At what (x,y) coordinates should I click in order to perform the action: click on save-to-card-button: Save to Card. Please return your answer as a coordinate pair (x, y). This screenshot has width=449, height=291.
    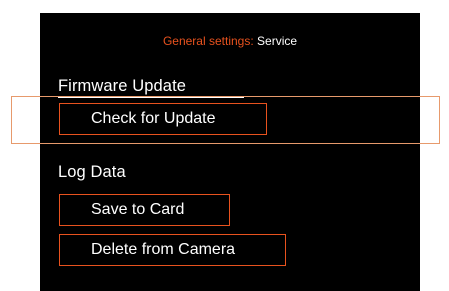
    Looking at the image, I should click on (144, 210).